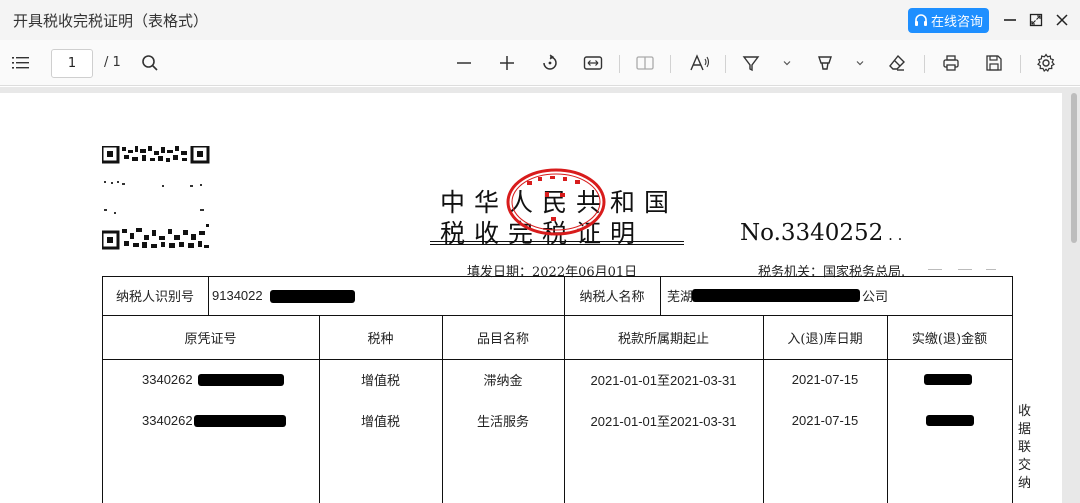  What do you see at coordinates (1025, 447) in the screenshot?
I see `side-note-receipt-copy: 收据联 交纳` at bounding box center [1025, 447].